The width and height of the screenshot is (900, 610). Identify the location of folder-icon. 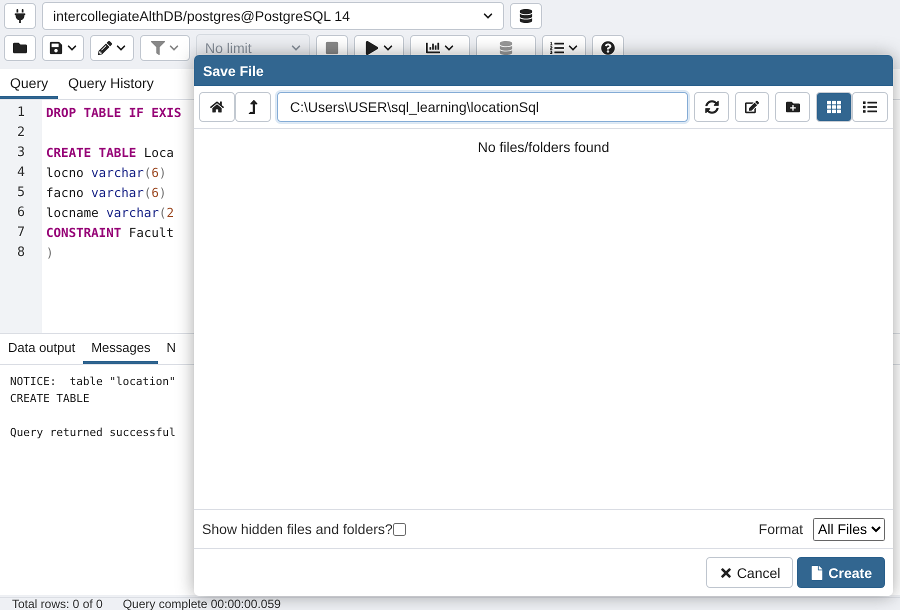
(20, 48).